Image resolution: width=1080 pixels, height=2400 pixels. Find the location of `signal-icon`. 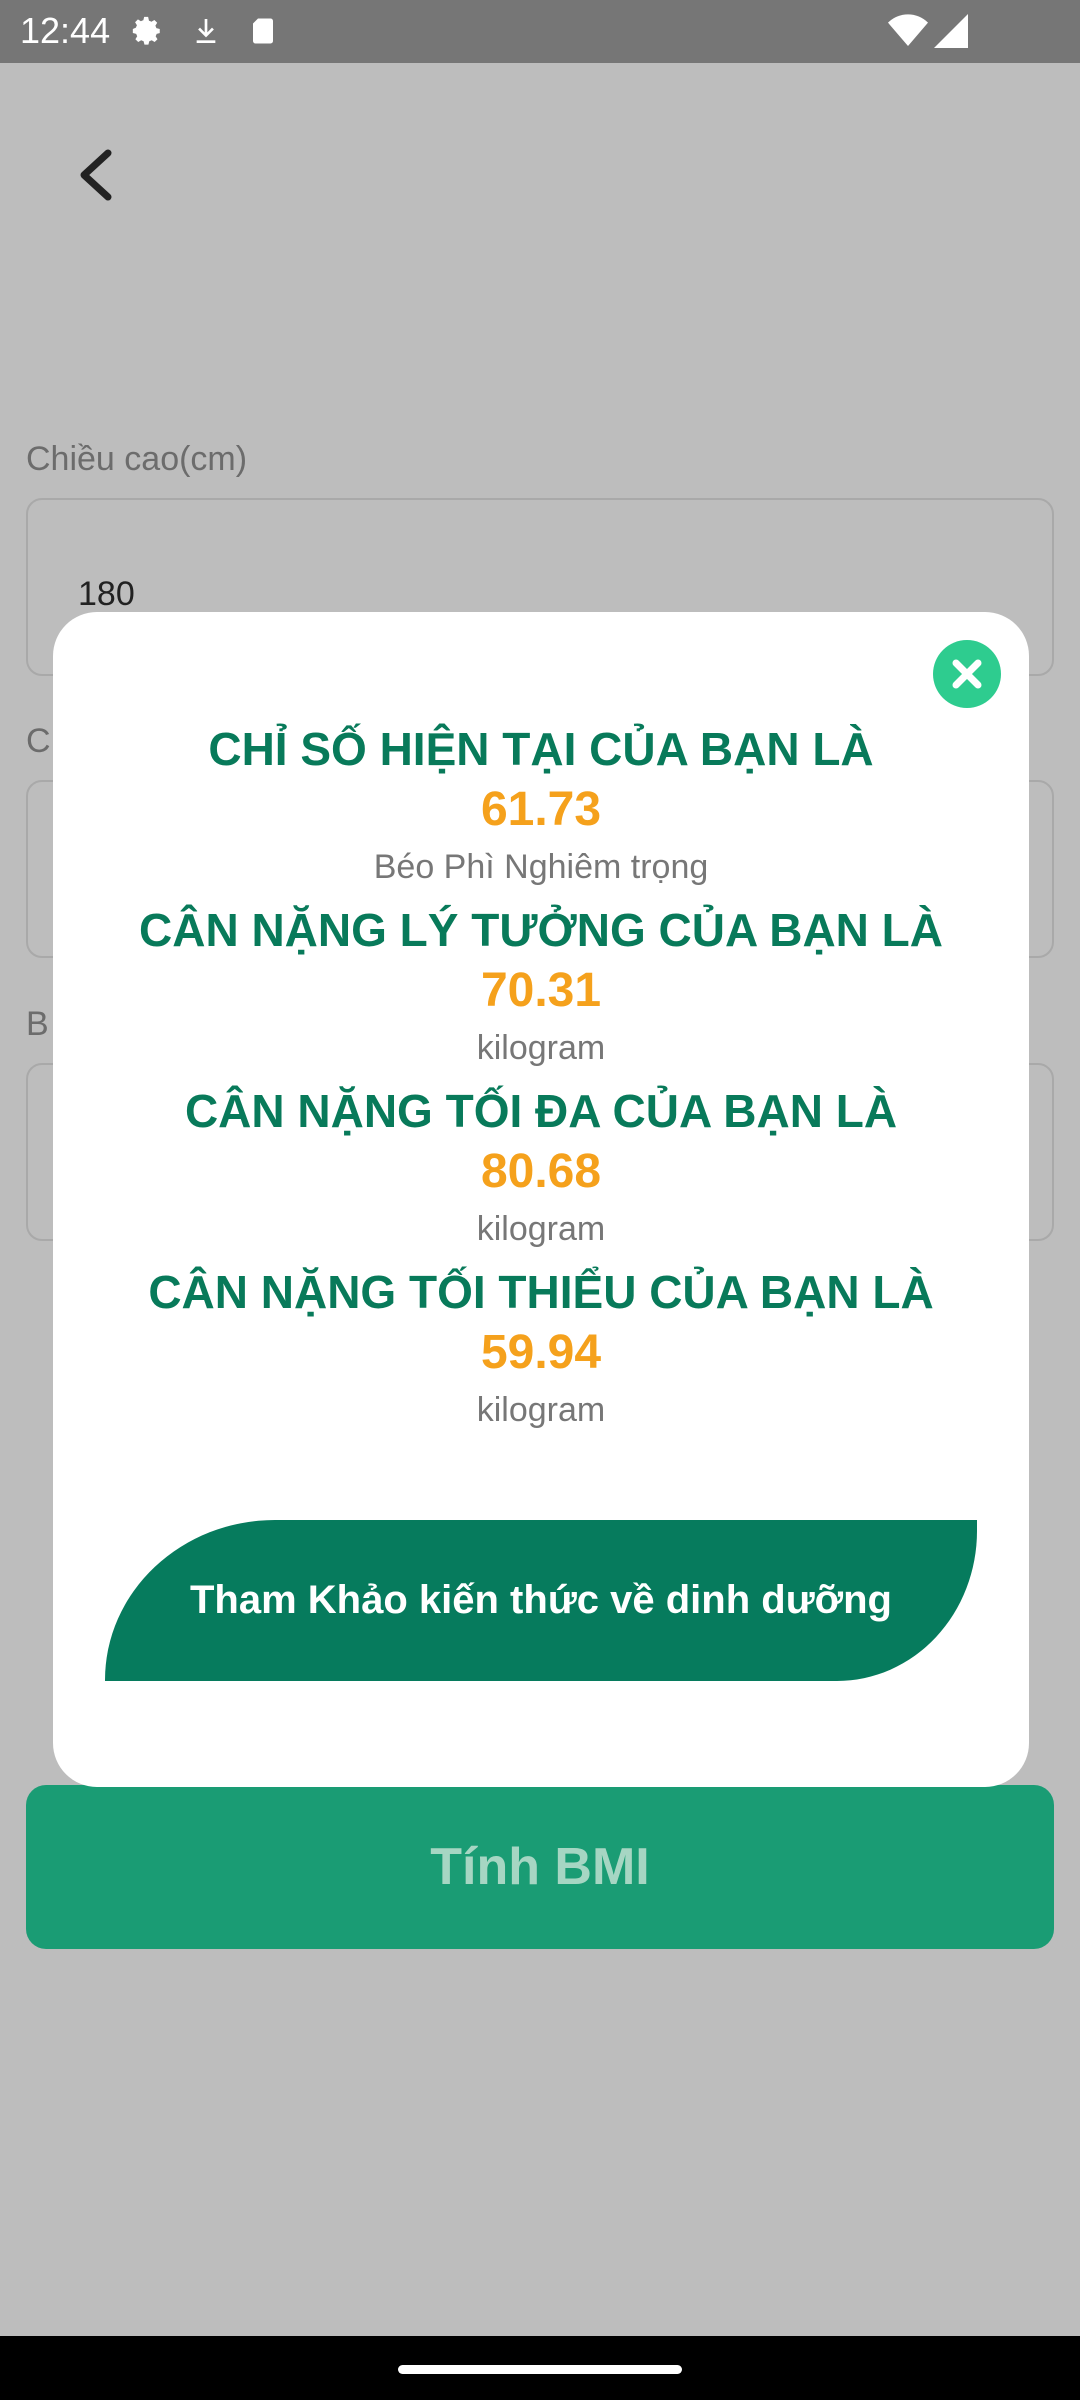

signal-icon is located at coordinates (951, 33).